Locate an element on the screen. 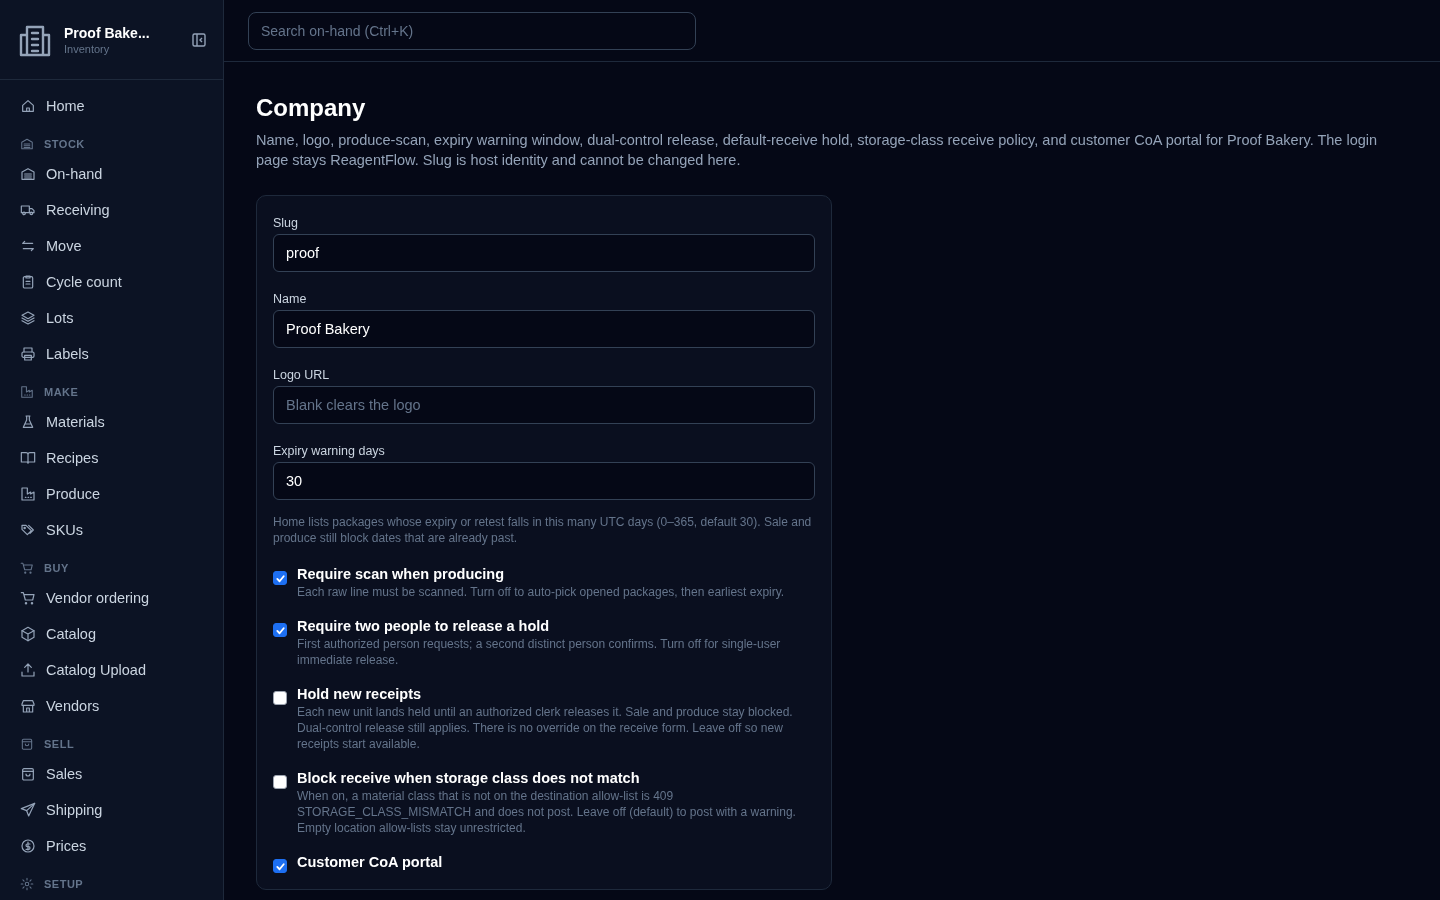  store-icon is located at coordinates (28, 706).